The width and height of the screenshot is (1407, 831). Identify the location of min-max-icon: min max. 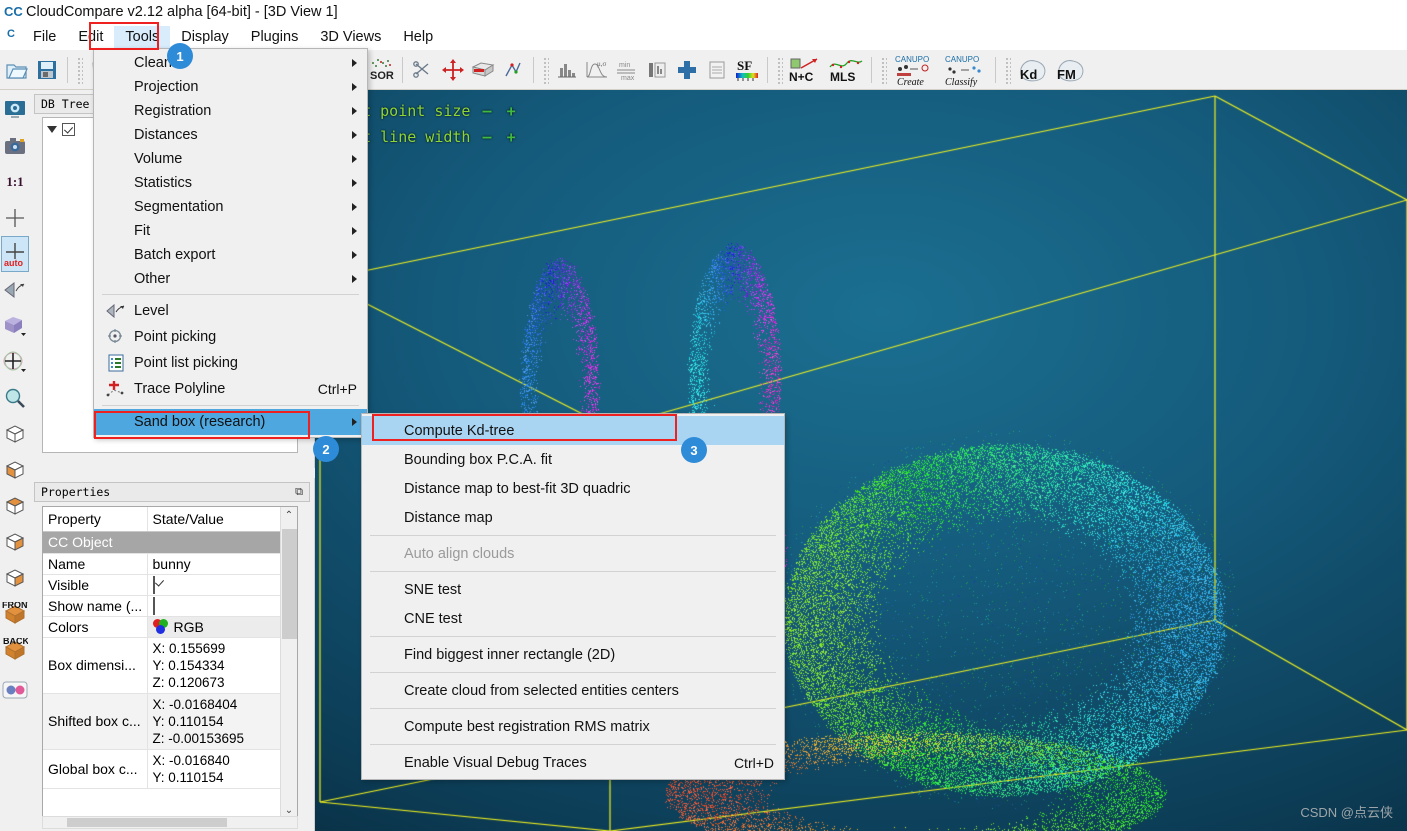
(627, 70).